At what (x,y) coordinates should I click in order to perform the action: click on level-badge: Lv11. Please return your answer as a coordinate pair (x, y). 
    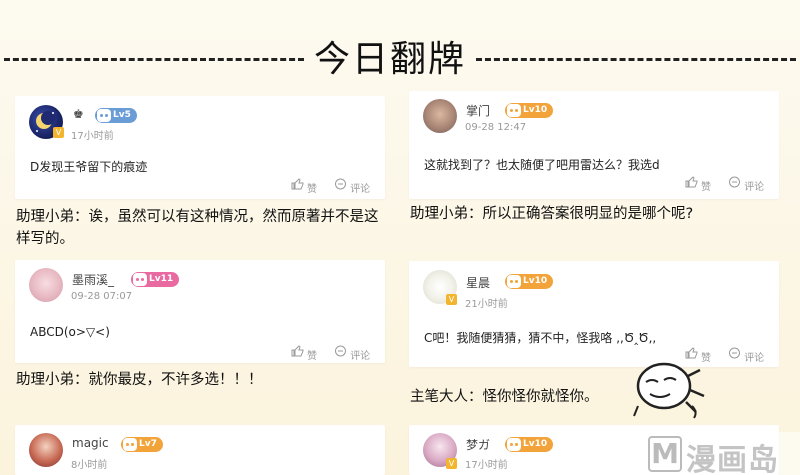
    Looking at the image, I should click on (155, 279).